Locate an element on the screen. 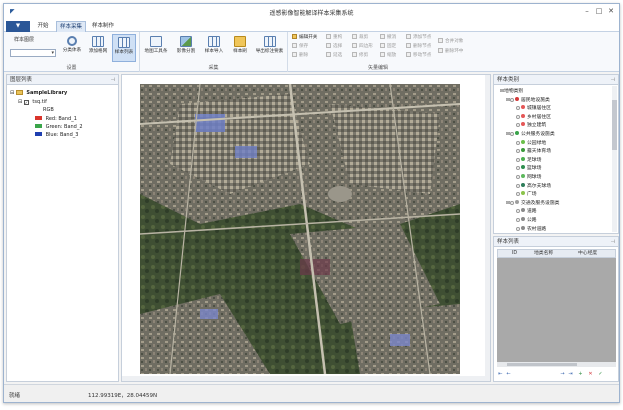 This screenshot has width=623, height=410. category-item: ⊟ 居民地设施类 is located at coordinates (528, 100).